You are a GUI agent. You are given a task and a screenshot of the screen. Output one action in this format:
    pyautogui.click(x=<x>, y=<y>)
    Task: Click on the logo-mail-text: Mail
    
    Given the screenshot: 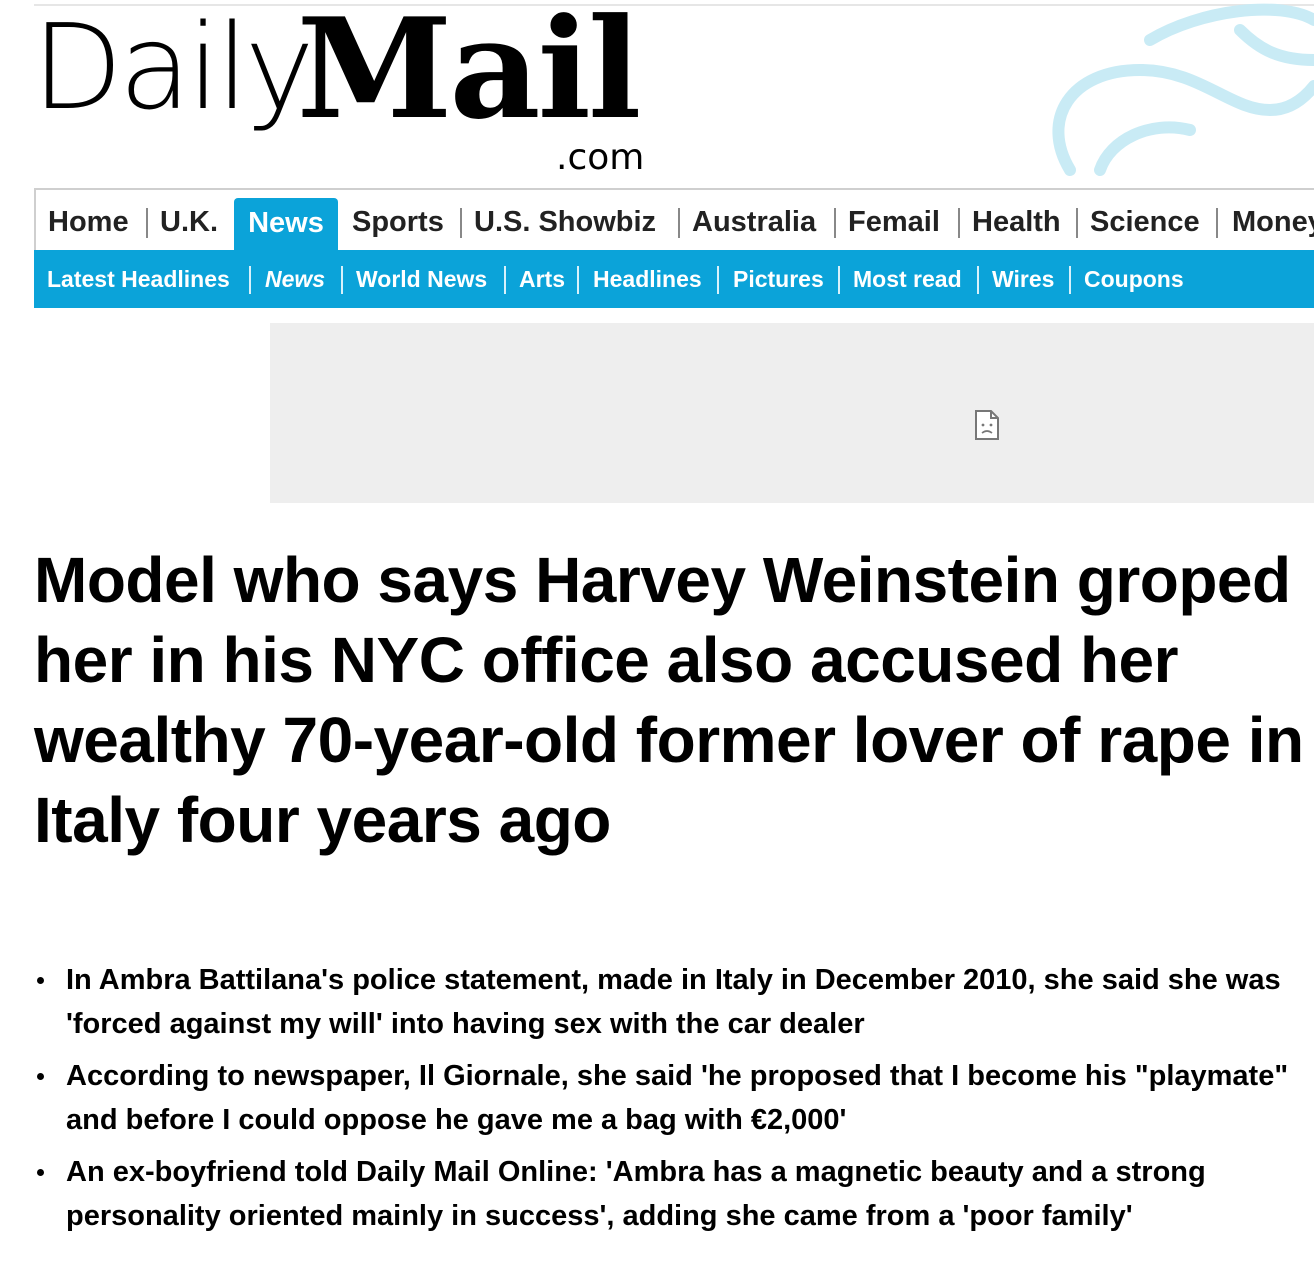 What is the action you would take?
    pyautogui.click(x=469, y=75)
    